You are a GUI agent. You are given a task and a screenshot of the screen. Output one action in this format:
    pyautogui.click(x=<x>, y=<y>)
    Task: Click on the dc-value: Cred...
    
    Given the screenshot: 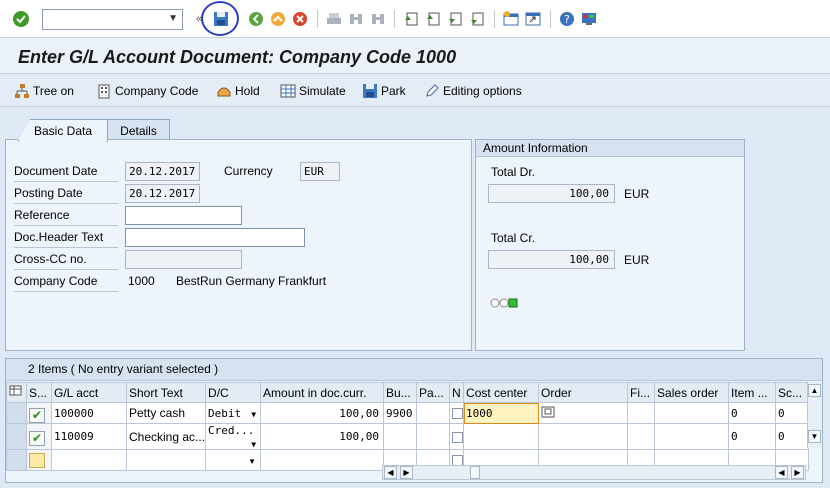 What is the action you would take?
    pyautogui.click(x=231, y=431)
    